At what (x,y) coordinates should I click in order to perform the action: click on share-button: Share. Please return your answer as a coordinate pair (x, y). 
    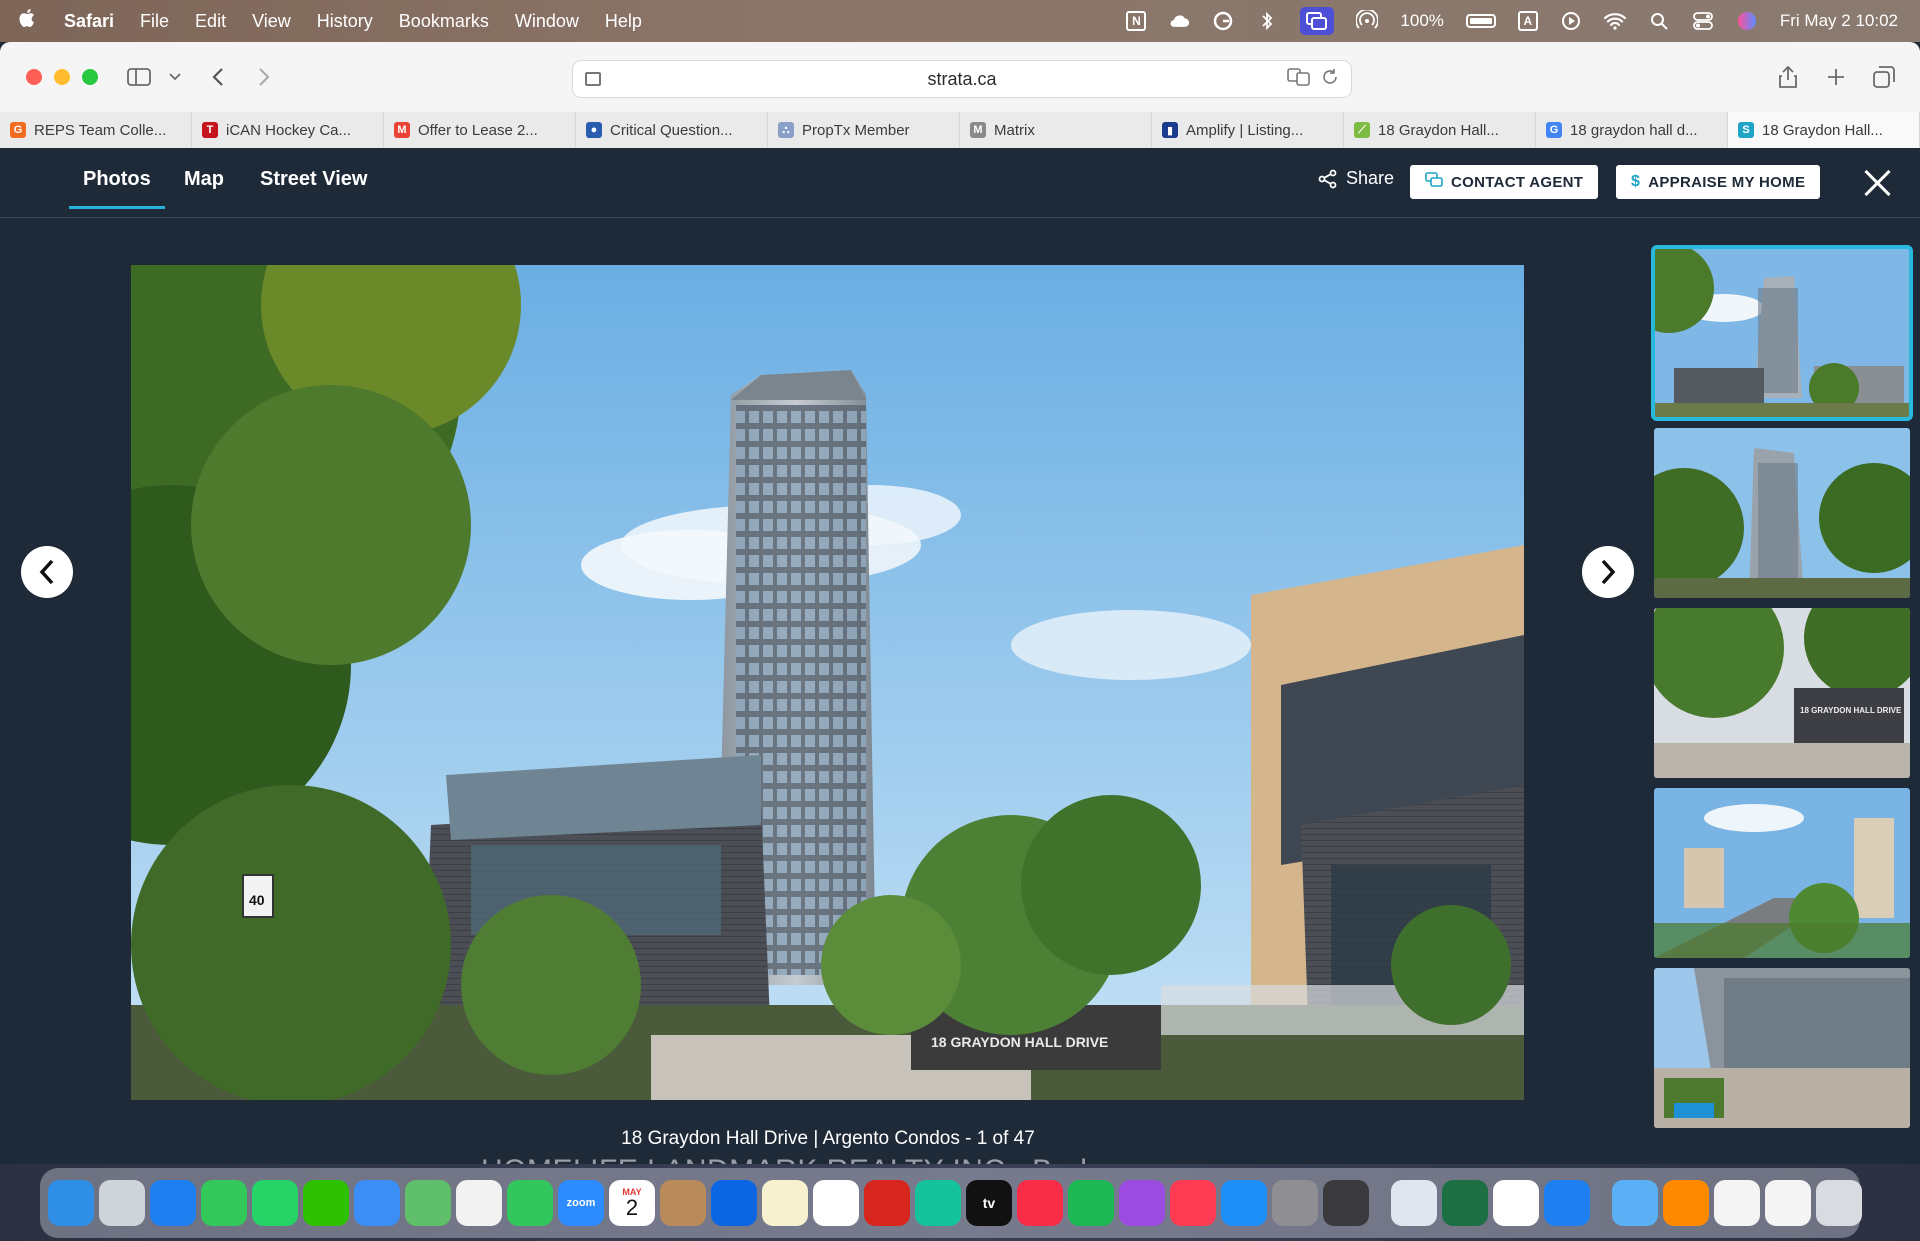
    Looking at the image, I should click on (1356, 178).